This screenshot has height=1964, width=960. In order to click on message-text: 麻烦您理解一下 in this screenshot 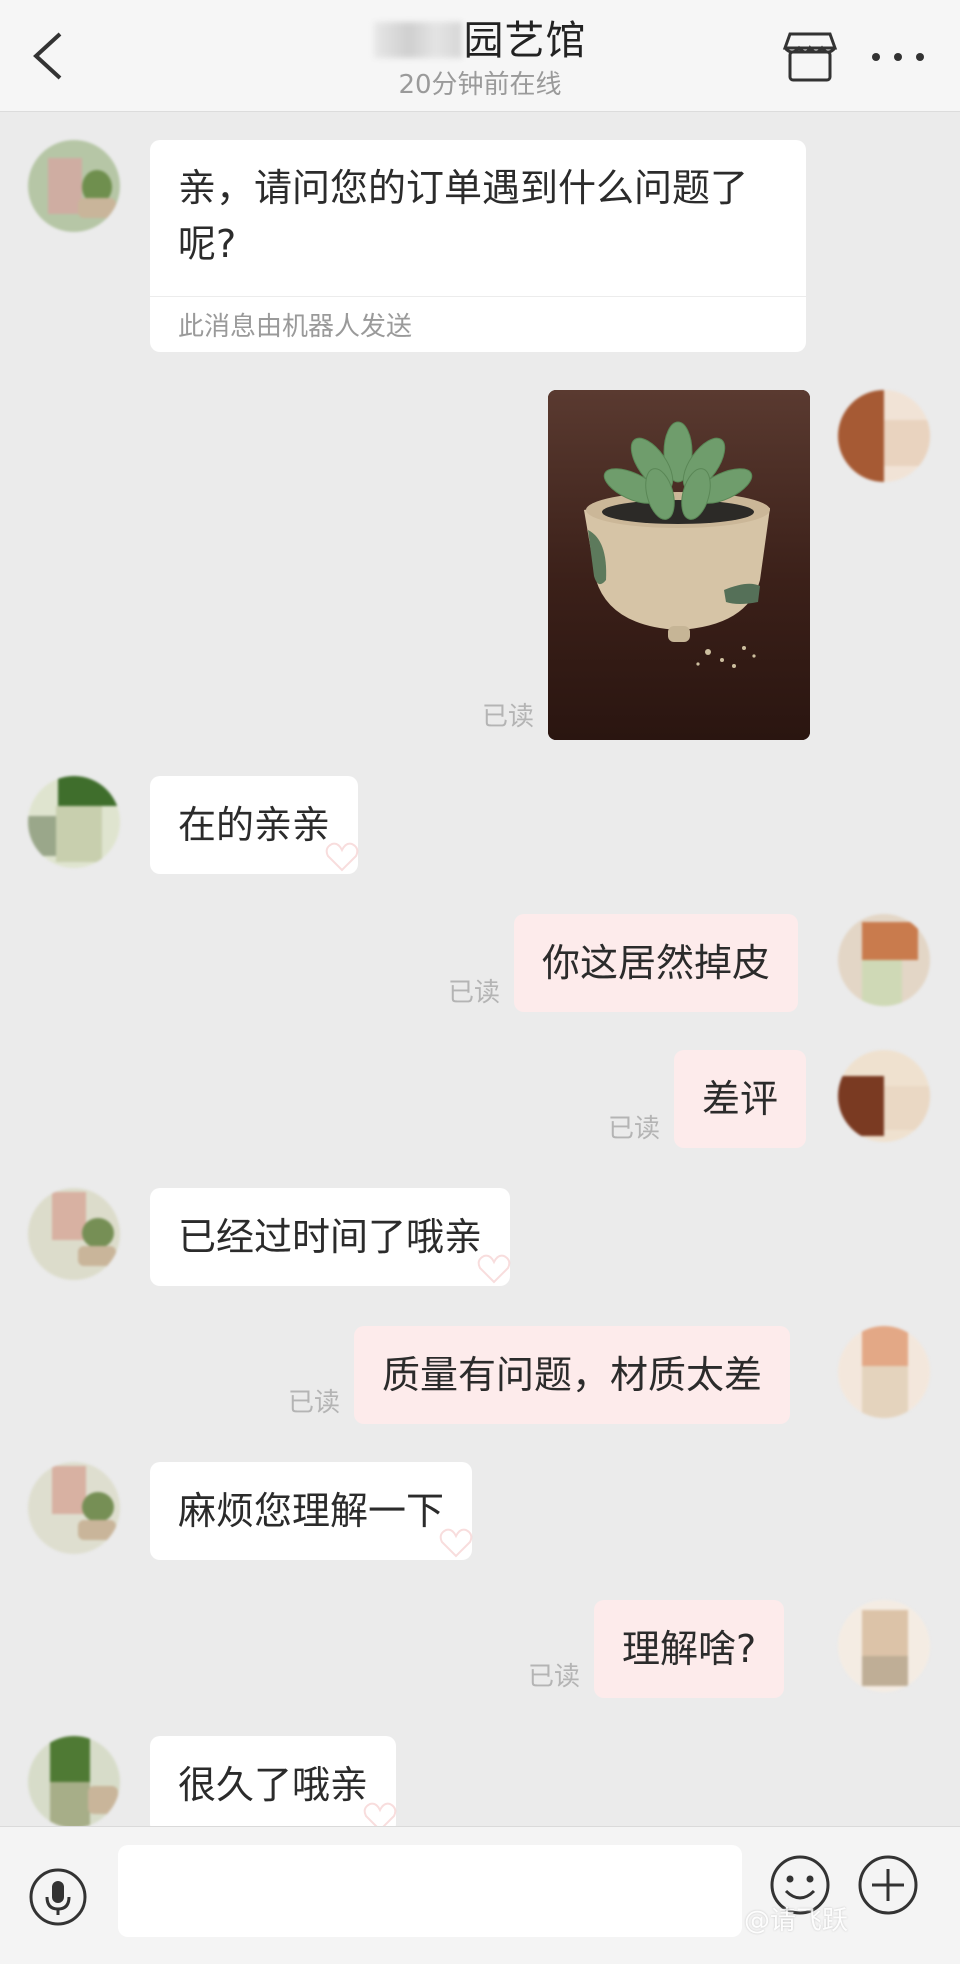, I will do `click(311, 1511)`.